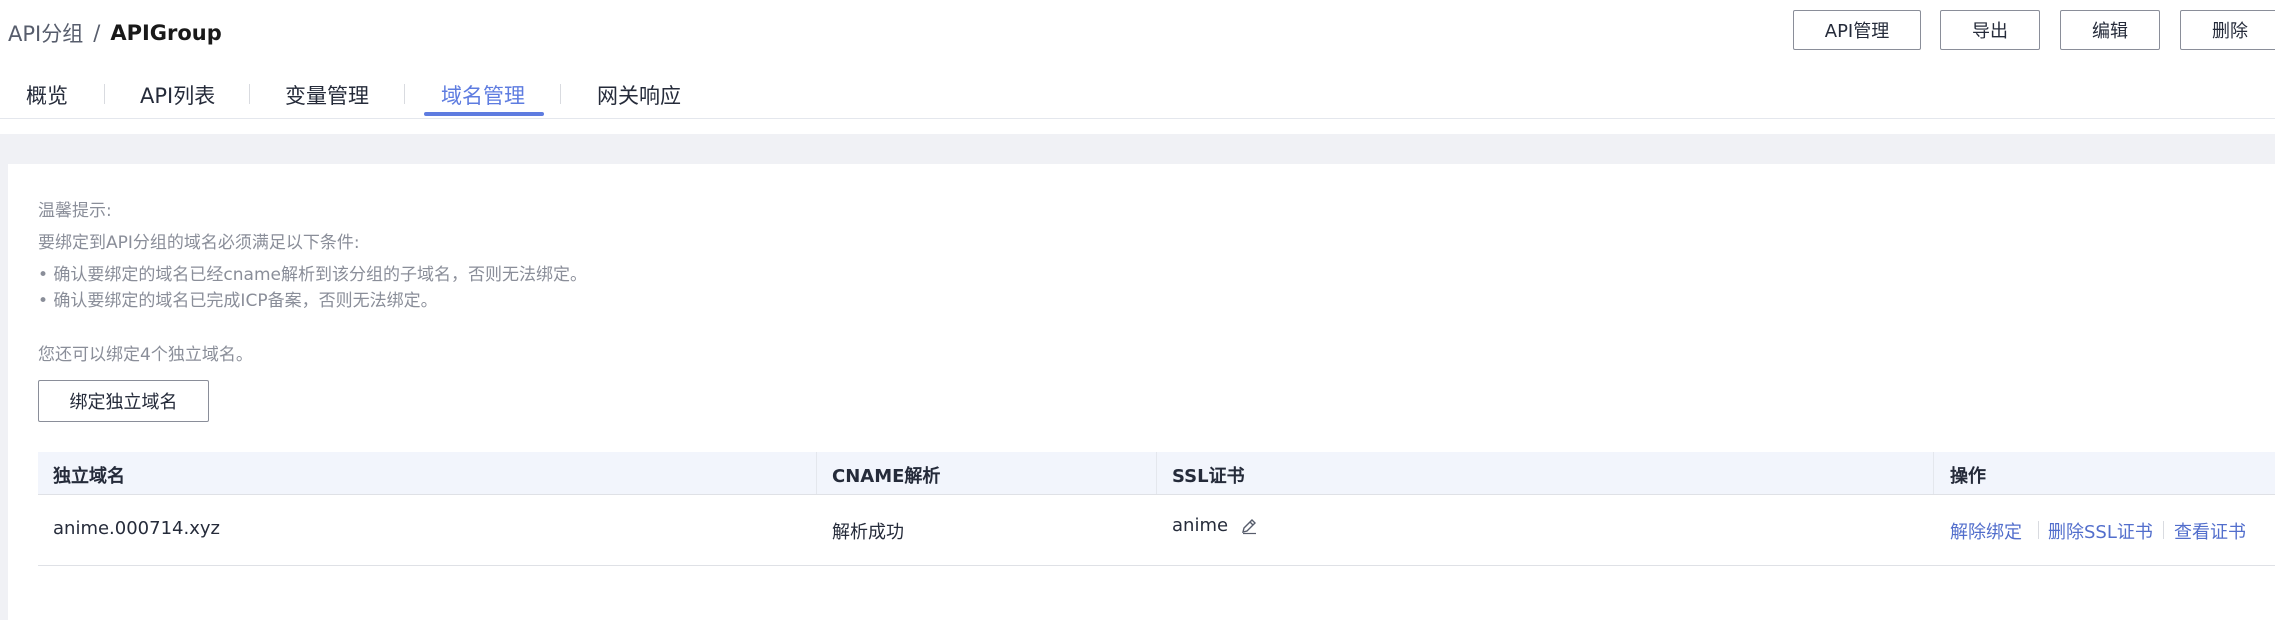 The image size is (2275, 620). What do you see at coordinates (145, 355) in the screenshot?
I see `remaining-quota-text: 您还可以绑定4个独立域名。` at bounding box center [145, 355].